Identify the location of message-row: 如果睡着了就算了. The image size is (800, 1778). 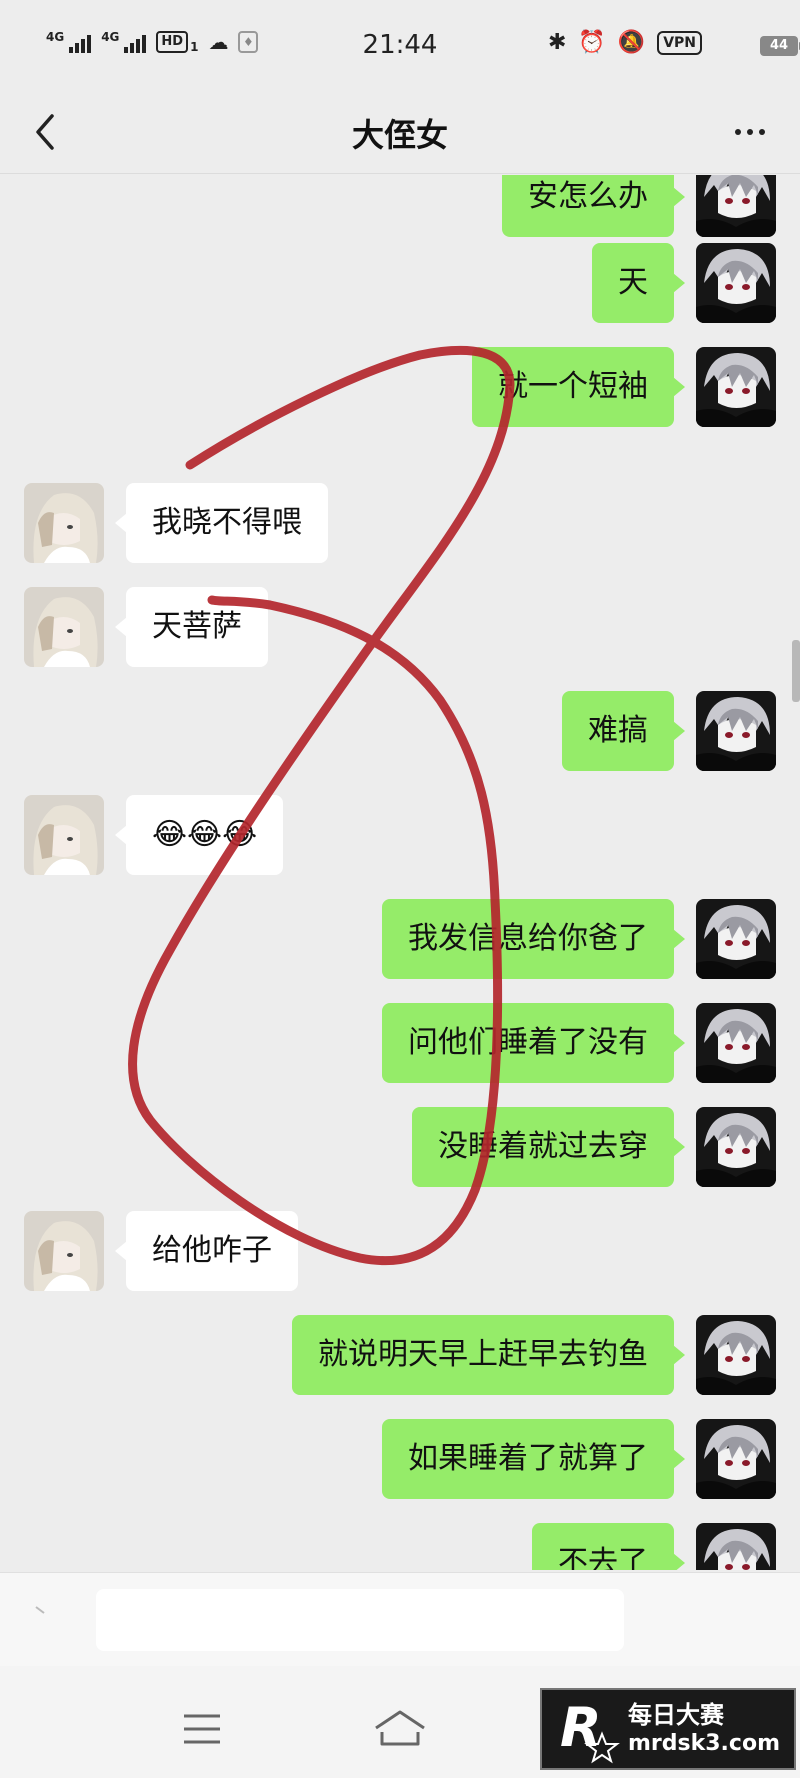
(400, 1460).